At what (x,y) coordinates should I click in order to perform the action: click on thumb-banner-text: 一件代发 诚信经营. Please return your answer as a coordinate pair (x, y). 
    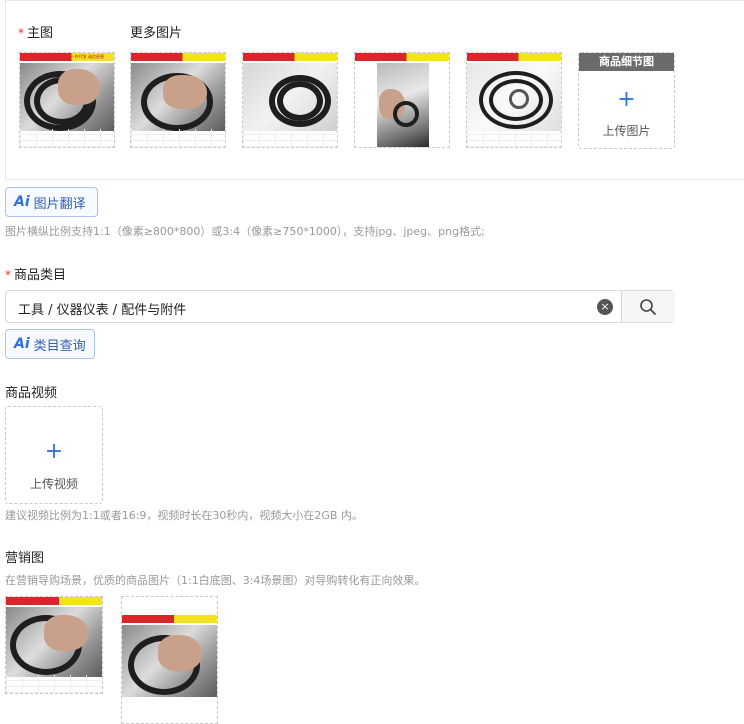
    Looking at the image, I should click on (87, 56).